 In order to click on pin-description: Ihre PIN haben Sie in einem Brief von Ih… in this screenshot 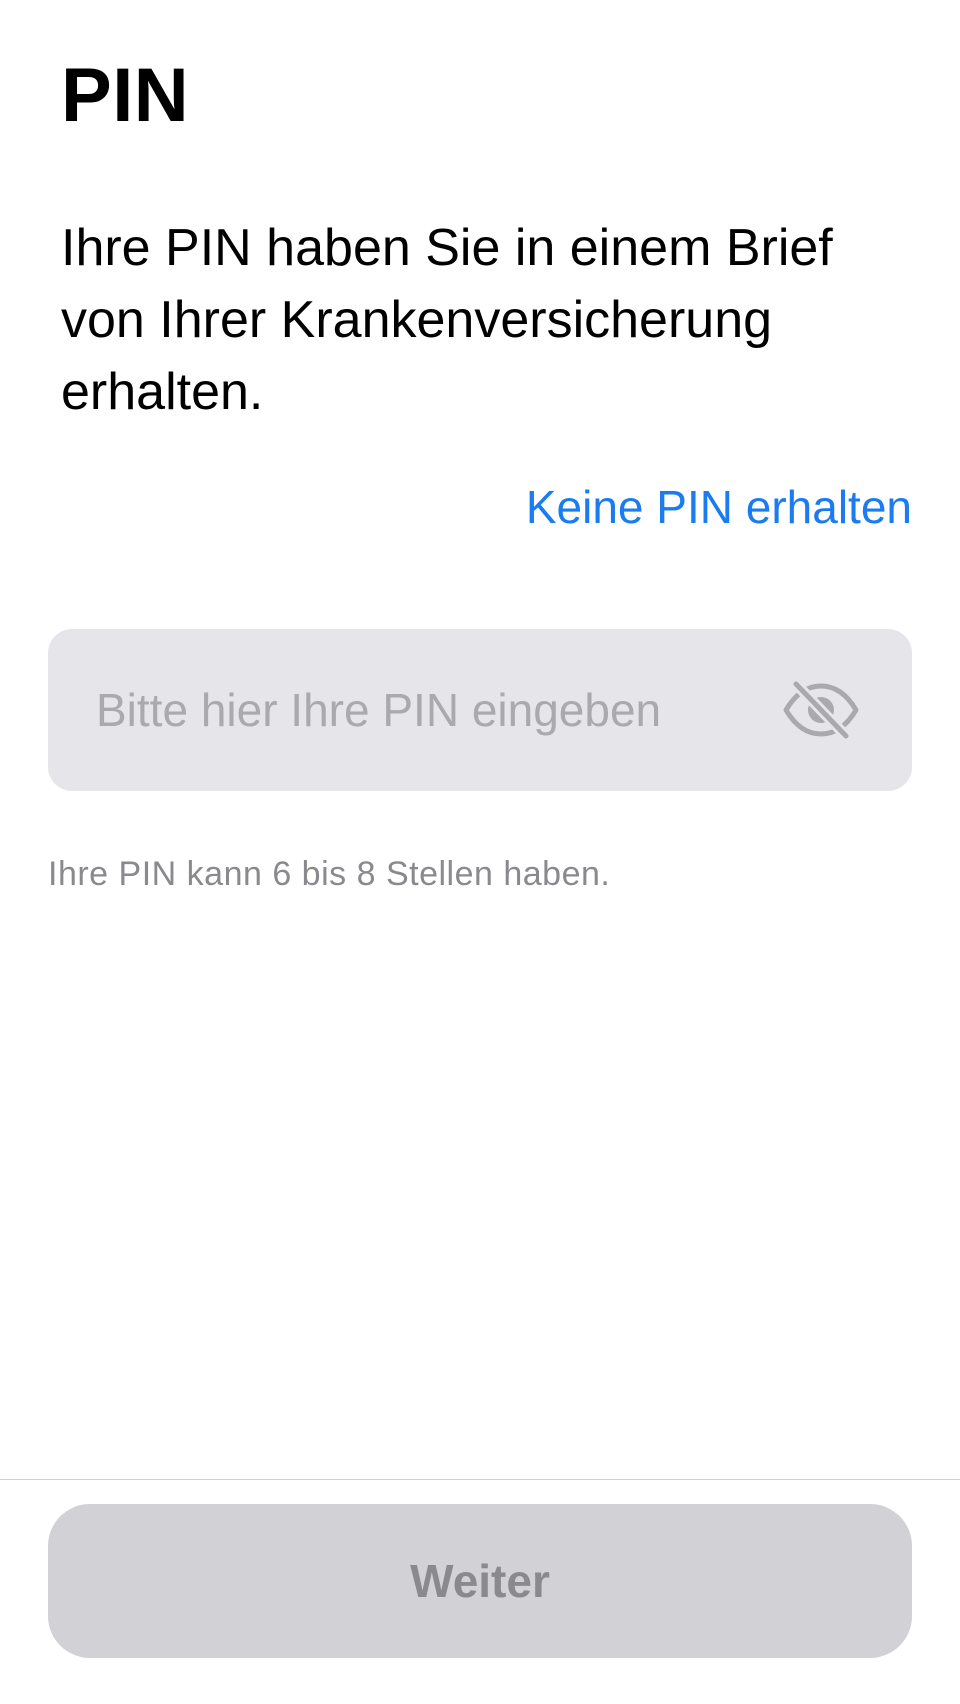, I will do `click(447, 320)`.